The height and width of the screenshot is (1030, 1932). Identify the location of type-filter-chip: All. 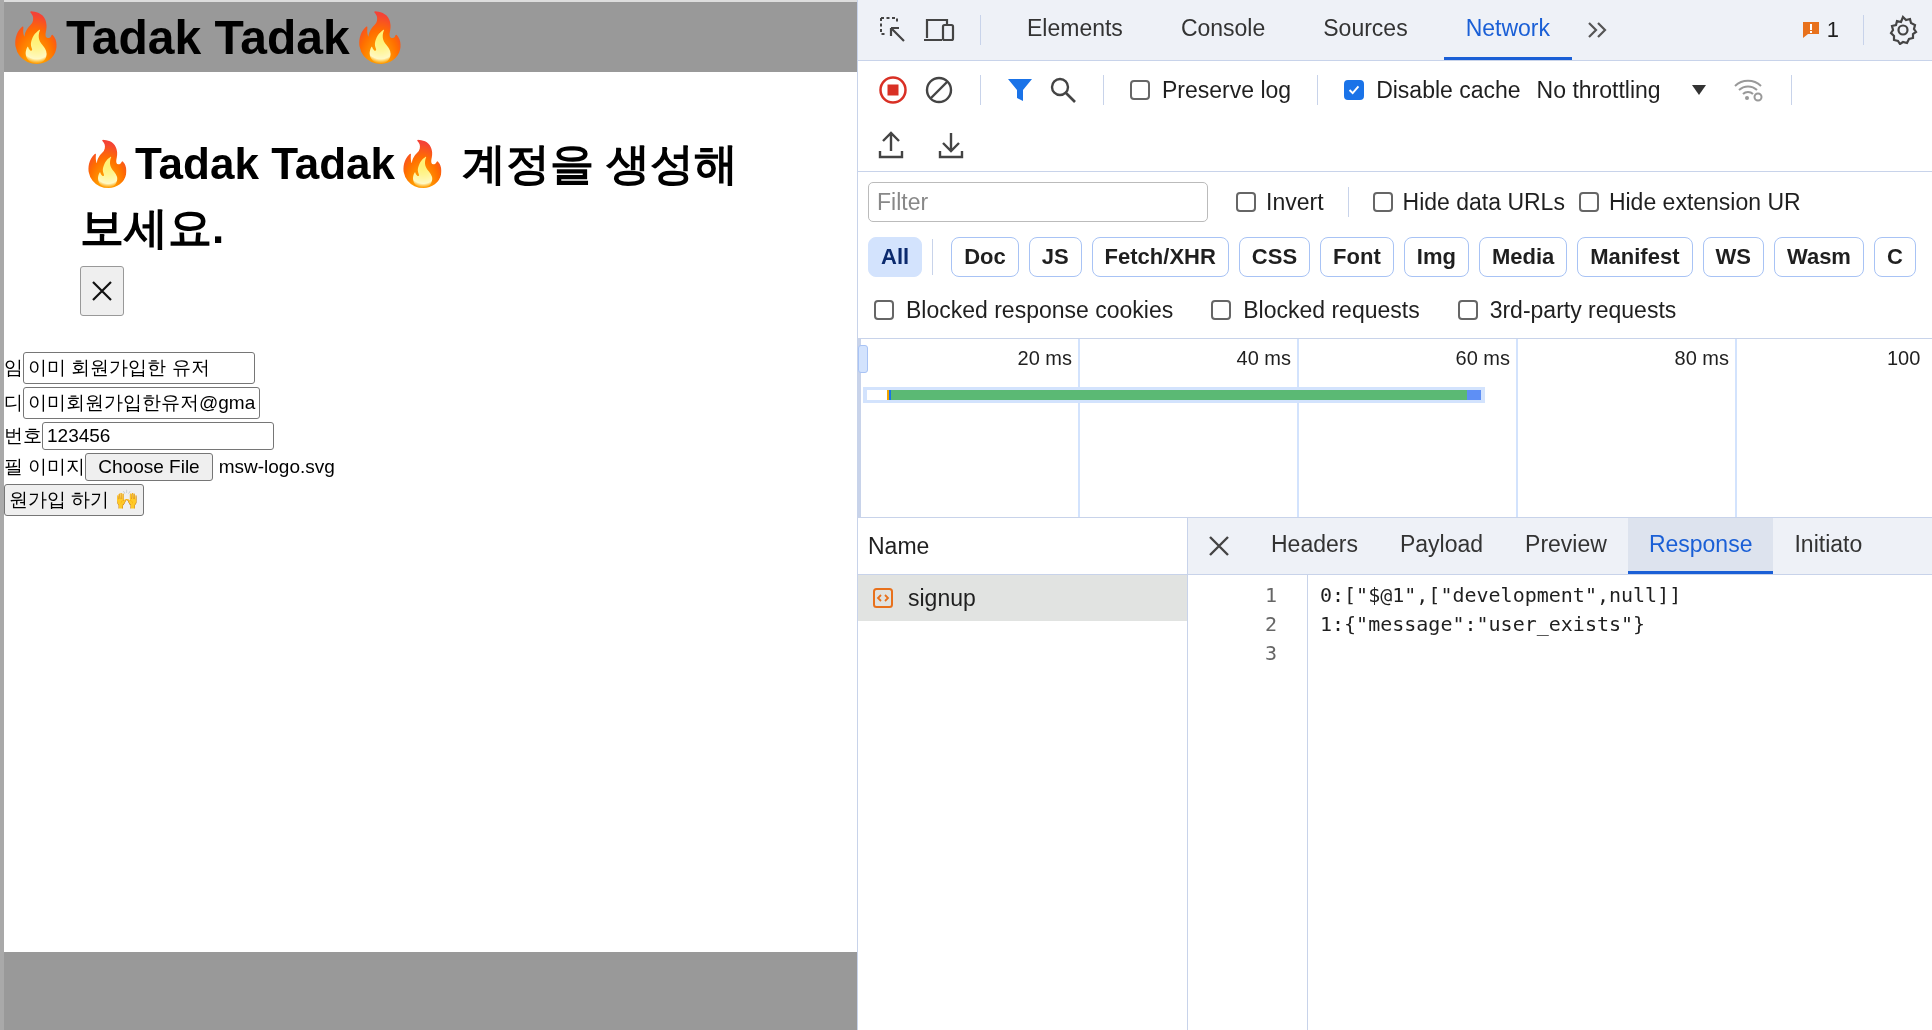
(895, 257).